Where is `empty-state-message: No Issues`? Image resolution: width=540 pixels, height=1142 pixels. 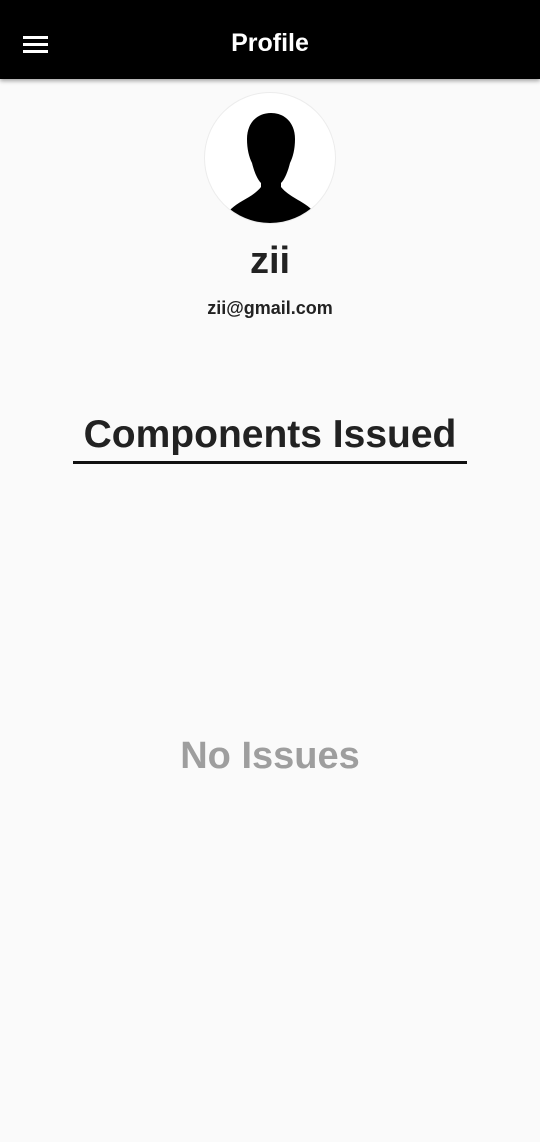
empty-state-message: No Issues is located at coordinates (270, 756).